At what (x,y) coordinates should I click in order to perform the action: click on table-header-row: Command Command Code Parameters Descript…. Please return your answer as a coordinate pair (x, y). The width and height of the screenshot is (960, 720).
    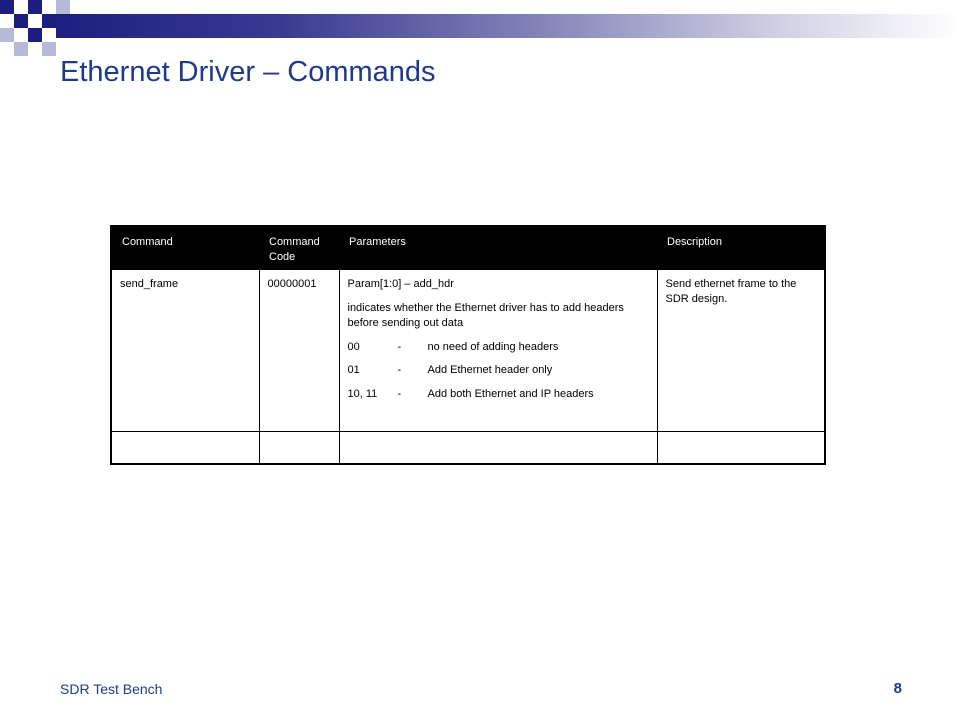
    Looking at the image, I should click on (468, 248).